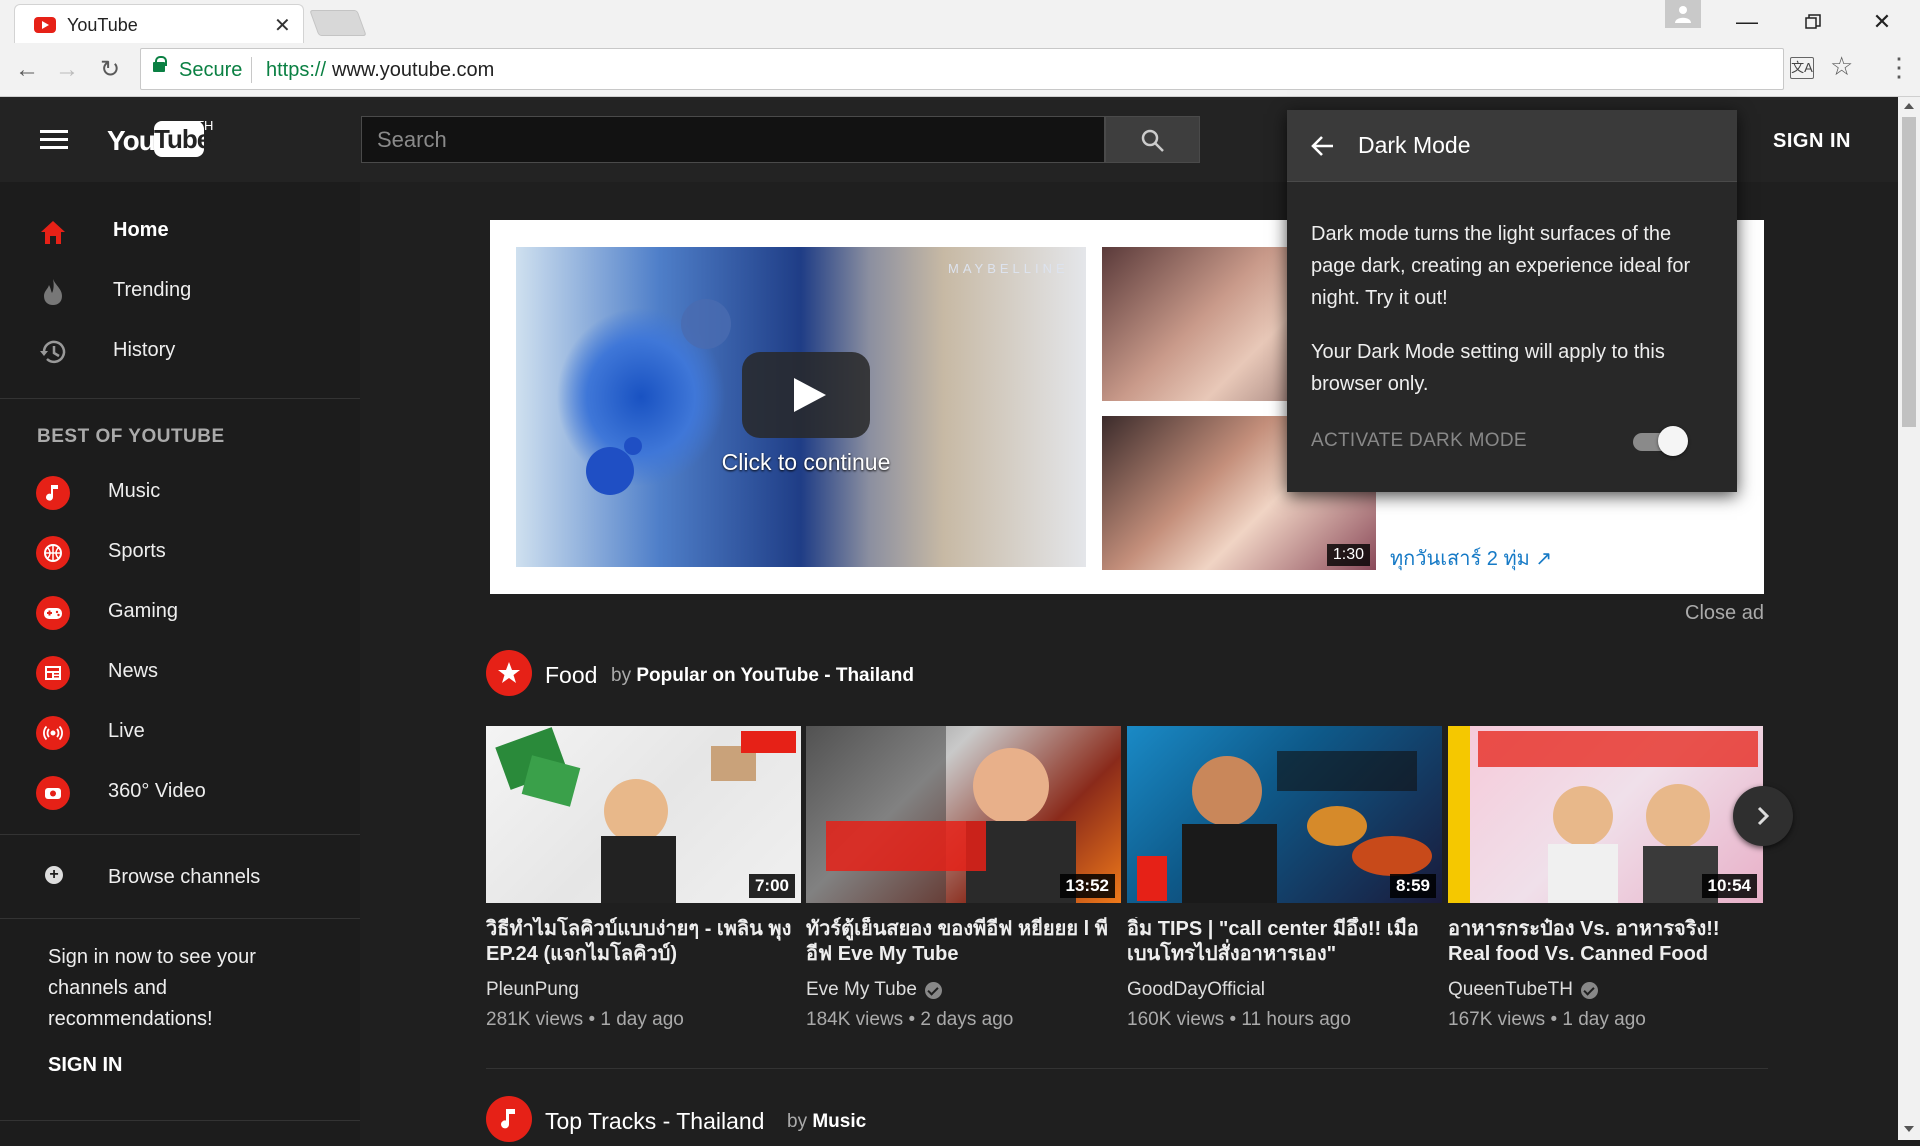 The image size is (1920, 1146). What do you see at coordinates (180, 792) in the screenshot?
I see `sidebar-item-360-video: 360° Video` at bounding box center [180, 792].